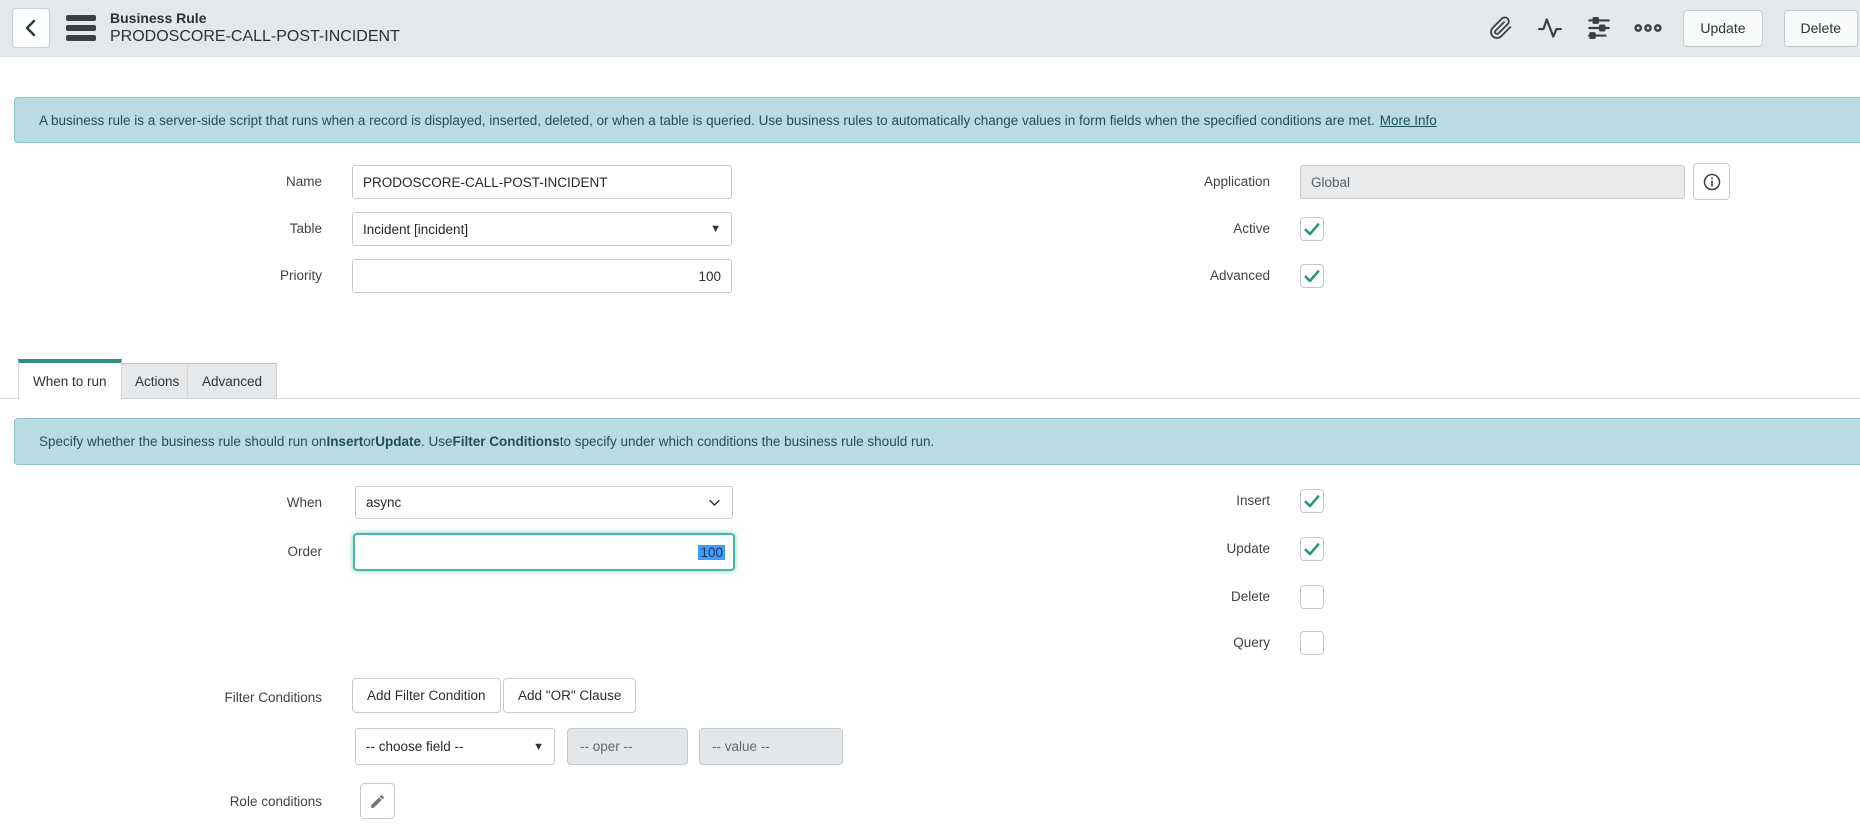 The width and height of the screenshot is (1860, 835). I want to click on order-label: Order, so click(304, 551).